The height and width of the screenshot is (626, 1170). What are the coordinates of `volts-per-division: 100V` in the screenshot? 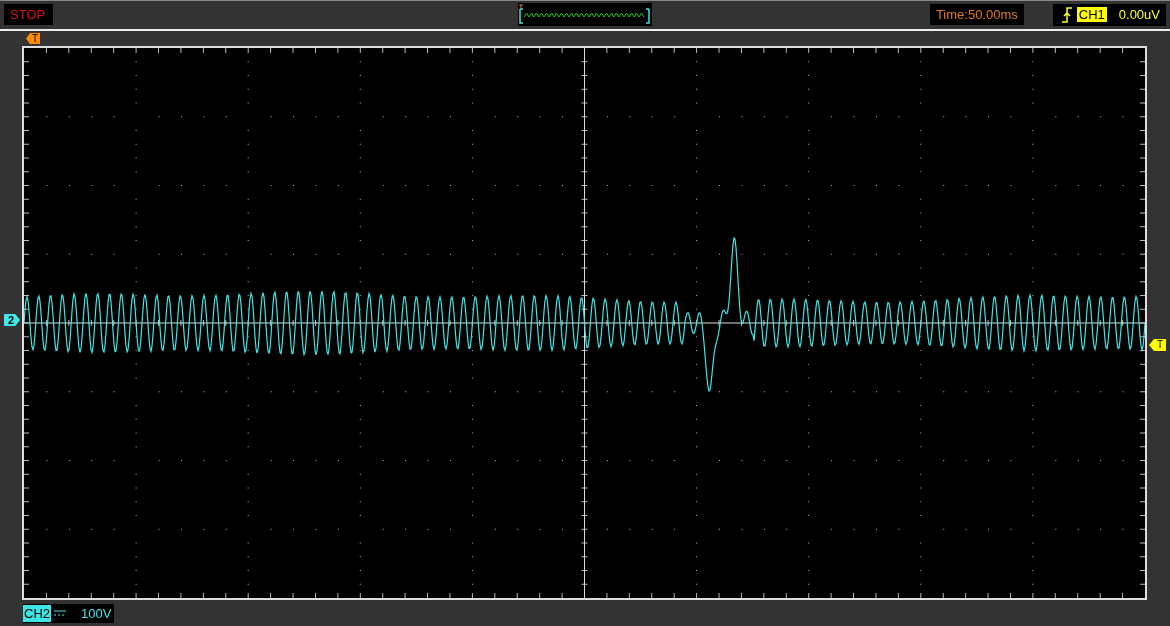 It's located at (96, 613).